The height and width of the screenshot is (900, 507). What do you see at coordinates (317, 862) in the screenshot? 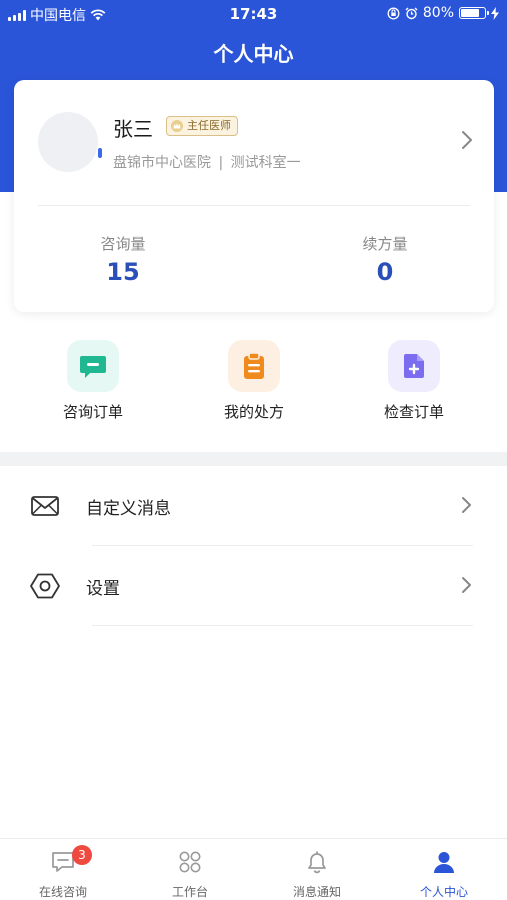
I see `bell-icon` at bounding box center [317, 862].